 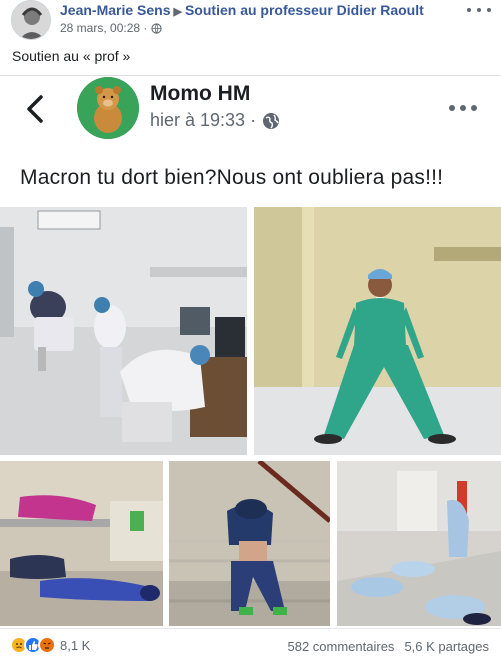 What do you see at coordinates (250, 642) in the screenshot?
I see `post-footer: 8,1 K 582 commentaires 5,6 K partages` at bounding box center [250, 642].